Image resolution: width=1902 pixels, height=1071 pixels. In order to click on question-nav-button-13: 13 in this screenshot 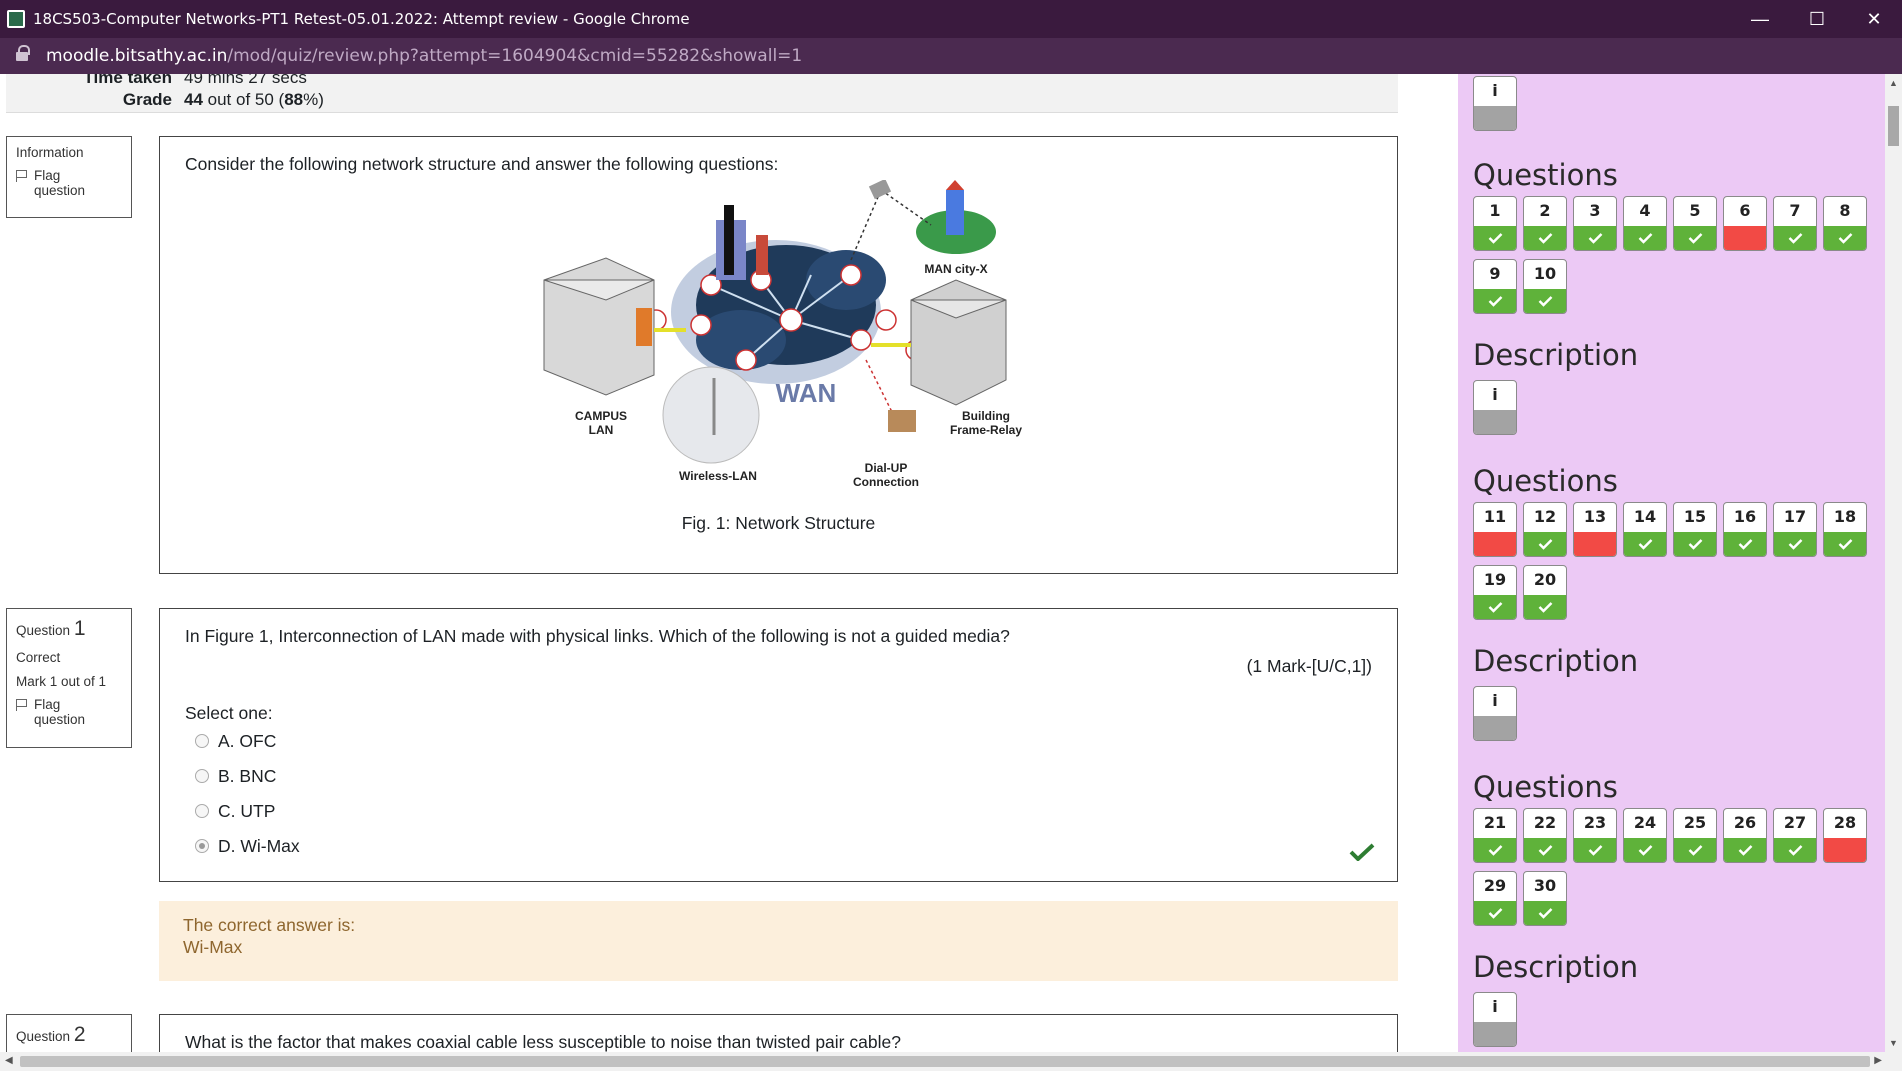, I will do `click(1595, 529)`.